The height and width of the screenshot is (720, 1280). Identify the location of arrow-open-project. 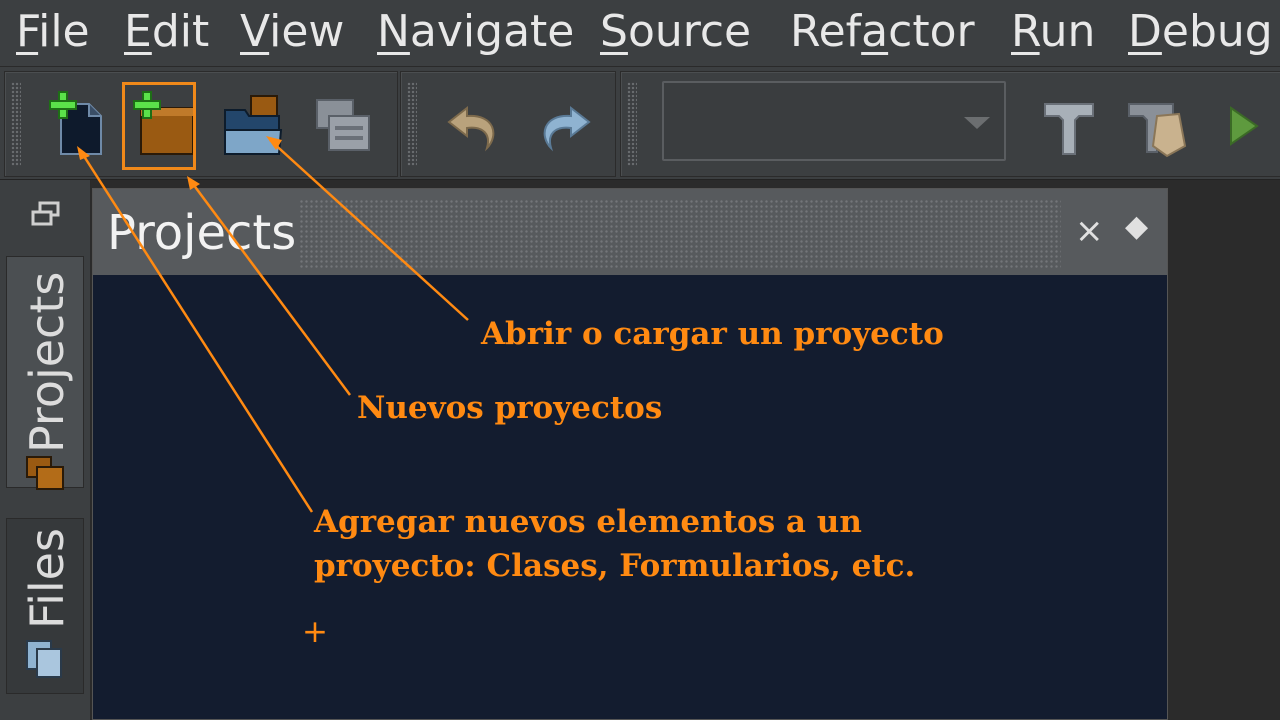
(369, 230).